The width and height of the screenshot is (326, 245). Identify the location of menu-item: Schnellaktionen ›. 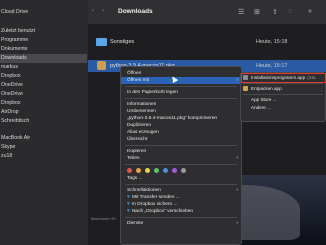
(181, 190).